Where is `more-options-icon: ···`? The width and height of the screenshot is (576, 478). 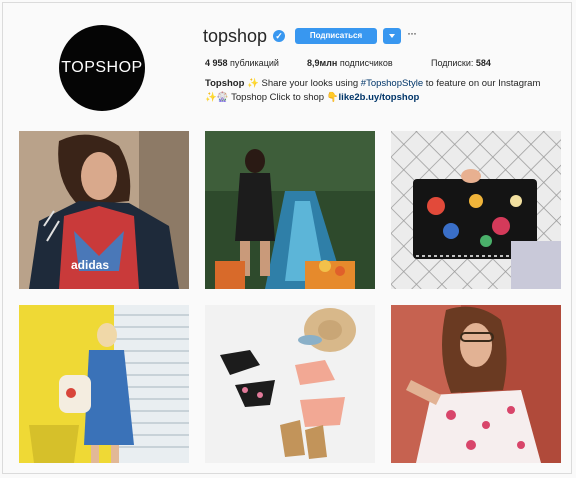
more-options-icon: ··· is located at coordinates (413, 33).